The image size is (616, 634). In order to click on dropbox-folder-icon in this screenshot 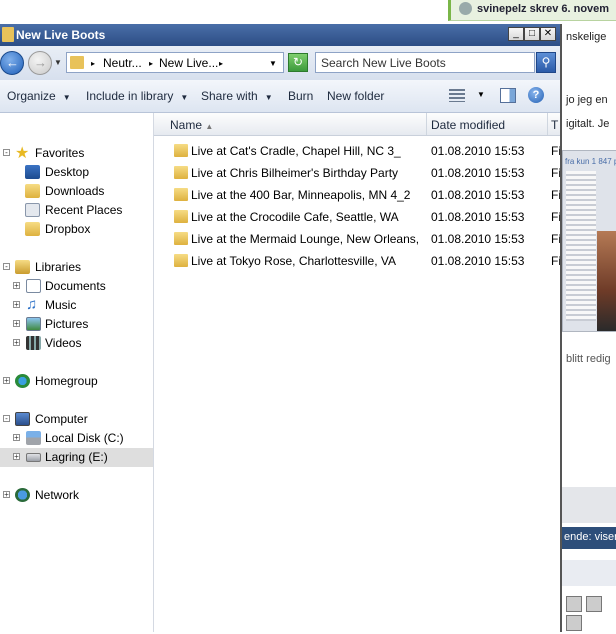, I will do `click(32, 229)`.